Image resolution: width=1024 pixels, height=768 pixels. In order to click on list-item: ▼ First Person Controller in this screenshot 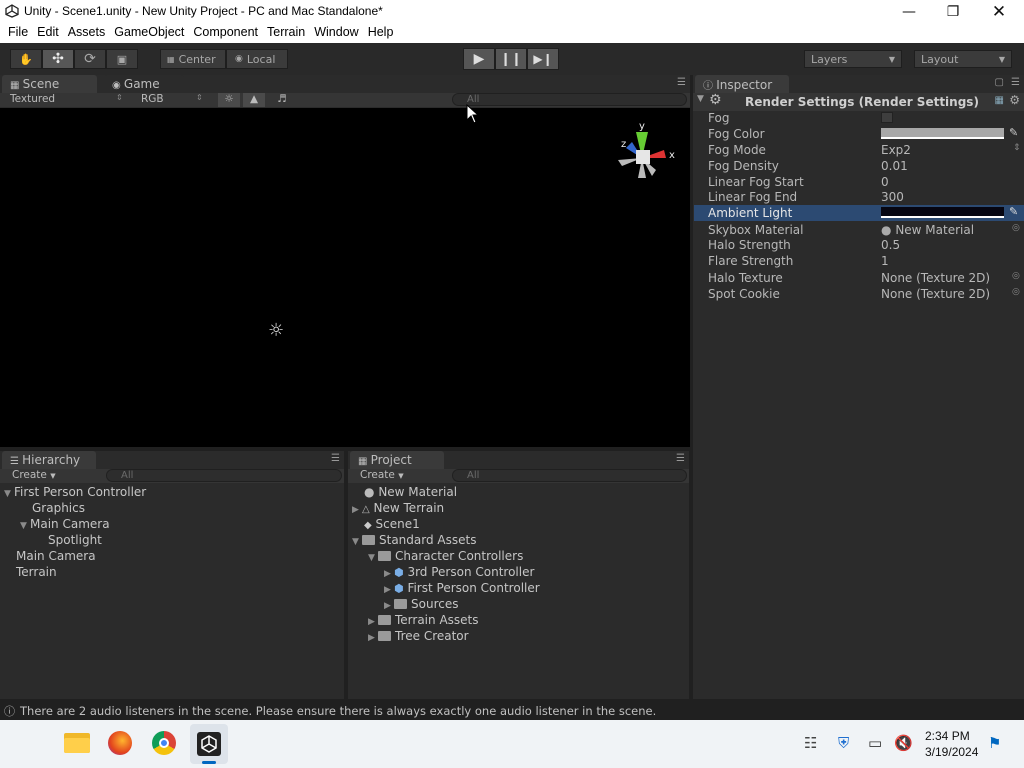, I will do `click(75, 493)`.